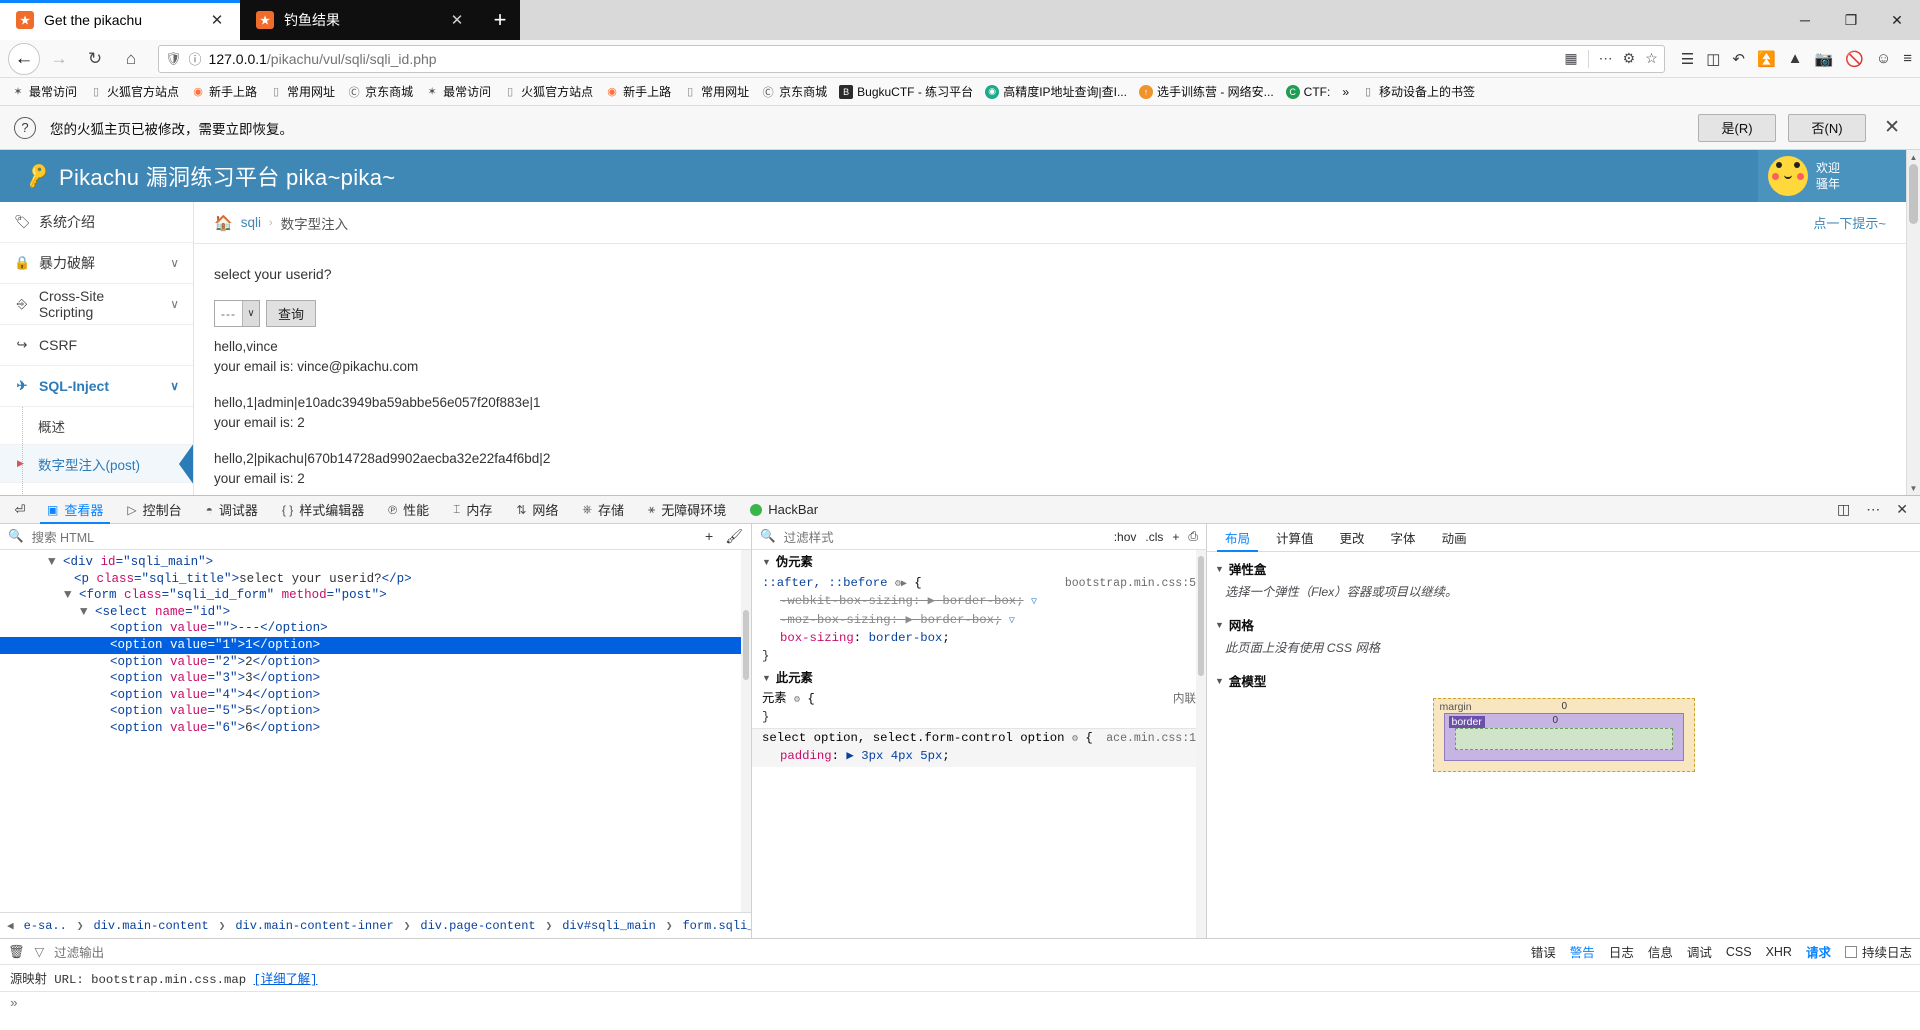 This screenshot has width=1920, height=1030. I want to click on persist-logs-checkbox: 持续日志, so click(1878, 951).